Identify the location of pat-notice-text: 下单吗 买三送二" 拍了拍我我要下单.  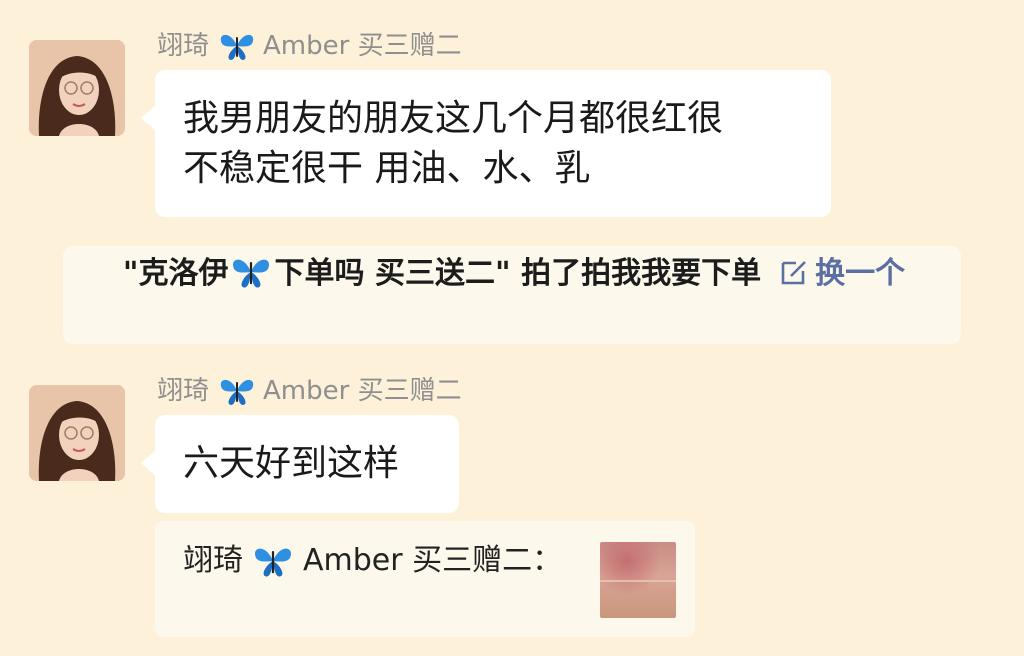
(518, 273).